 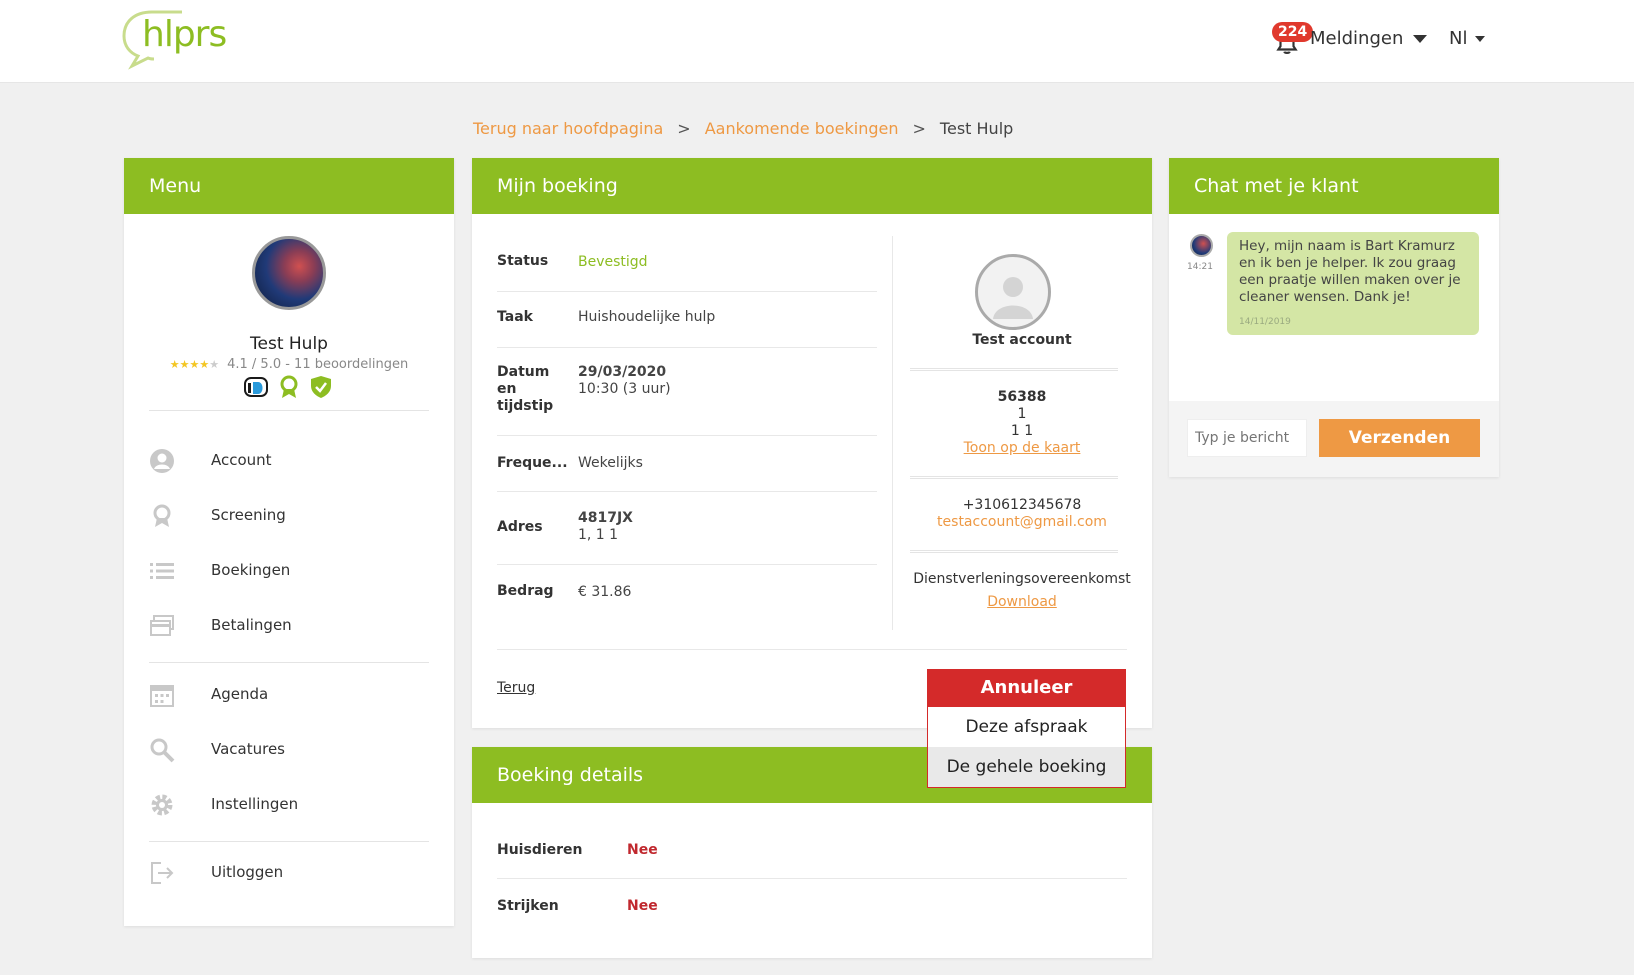 What do you see at coordinates (812, 649) in the screenshot?
I see `footer-divider` at bounding box center [812, 649].